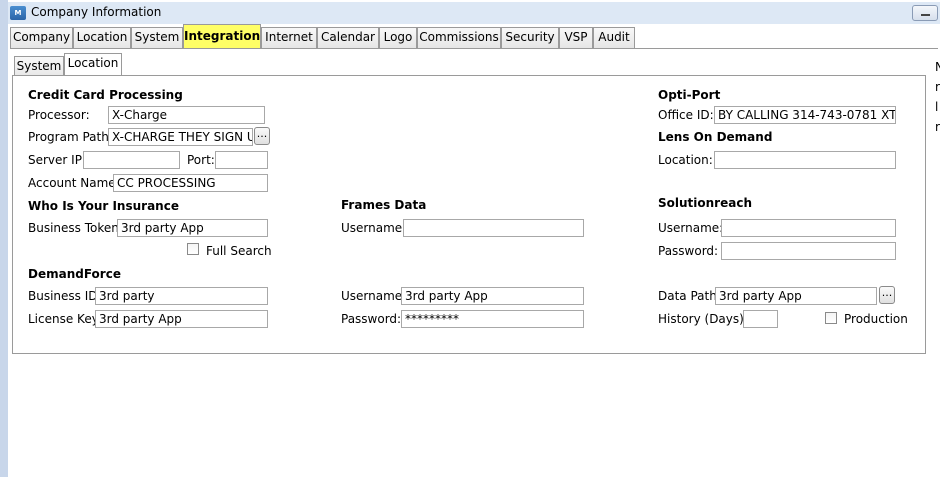 This screenshot has width=940, height=477. I want to click on office-id-input: BY CALLING 314-743-0781 XT2353, so click(805, 115).